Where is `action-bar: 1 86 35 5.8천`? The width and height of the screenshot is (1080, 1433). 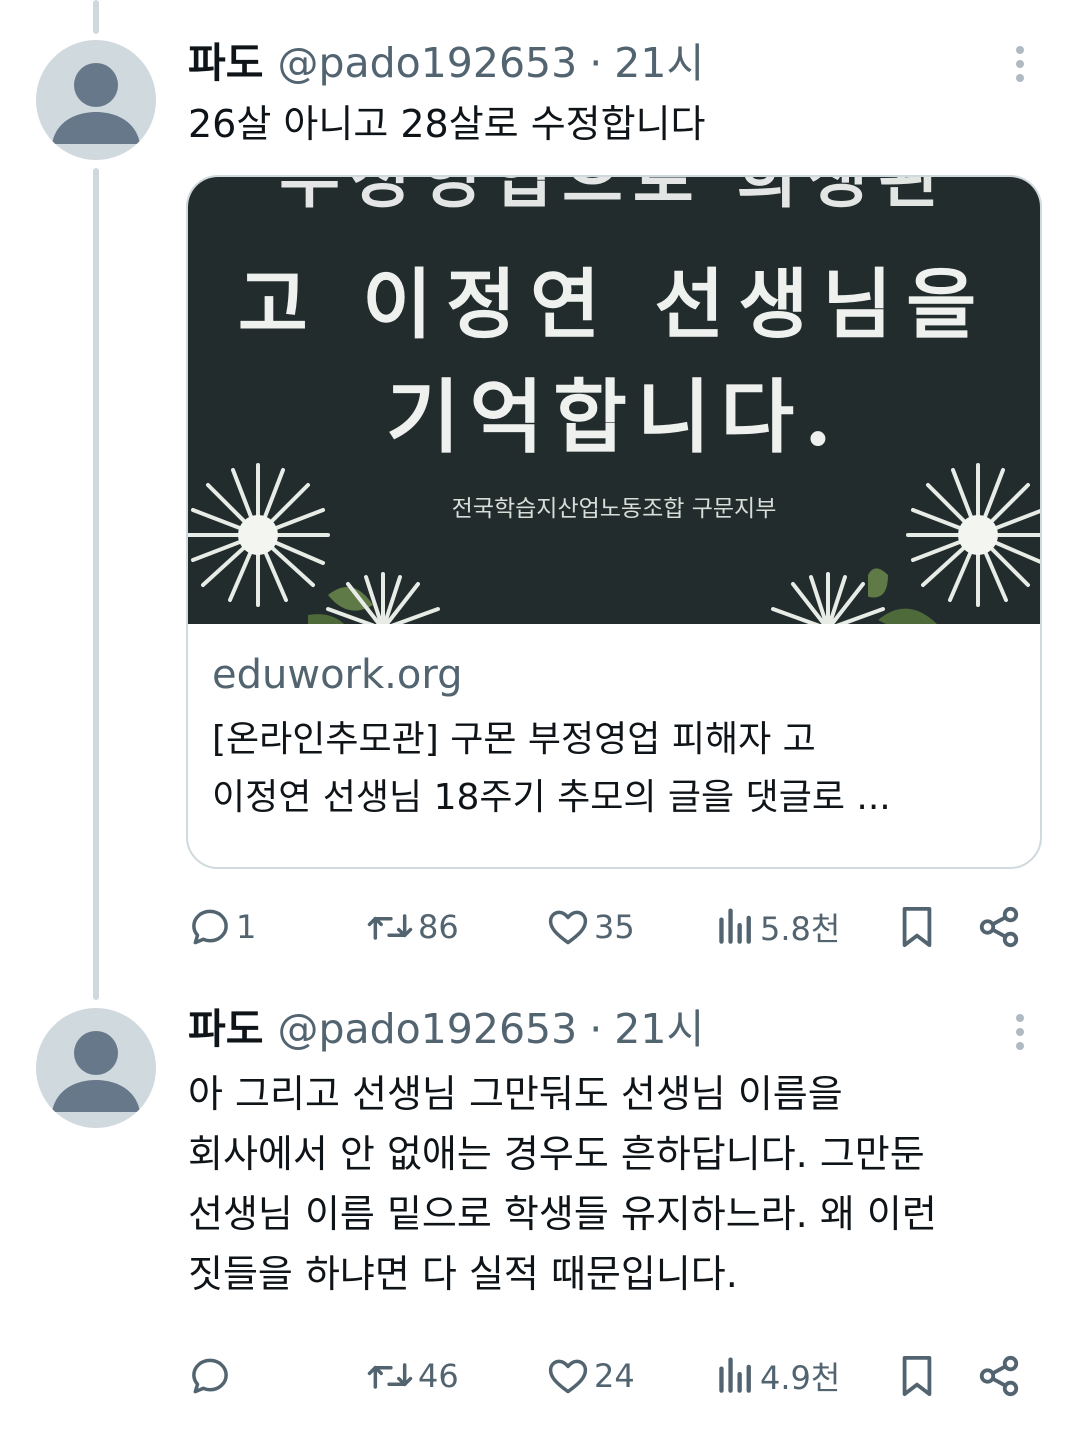 action-bar: 1 86 35 5.8천 is located at coordinates (540, 927).